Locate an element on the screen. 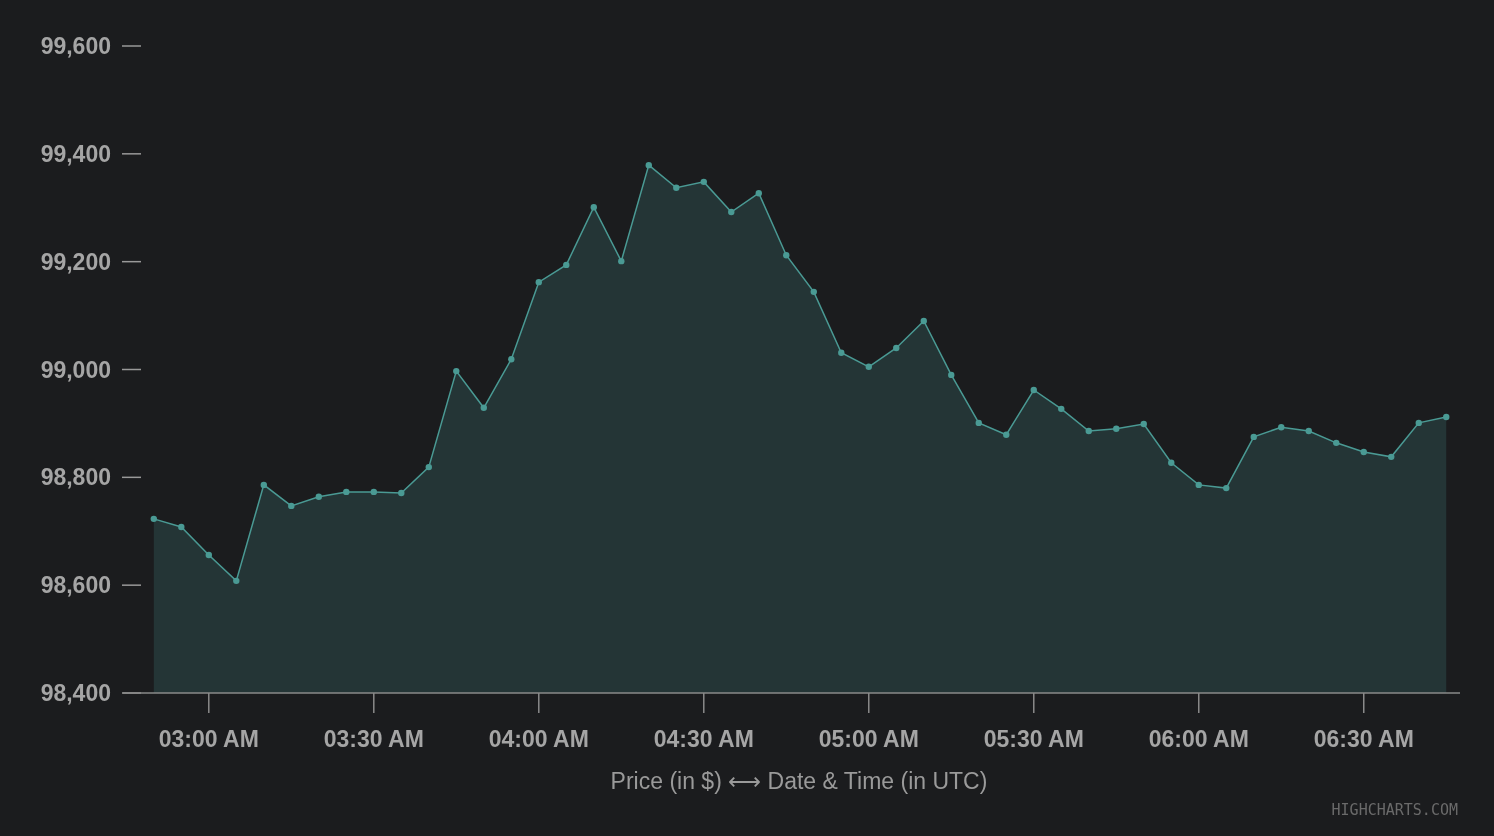 Image resolution: width=1494 pixels, height=836 pixels. y-tick-label: 98,600 is located at coordinates (75, 585).